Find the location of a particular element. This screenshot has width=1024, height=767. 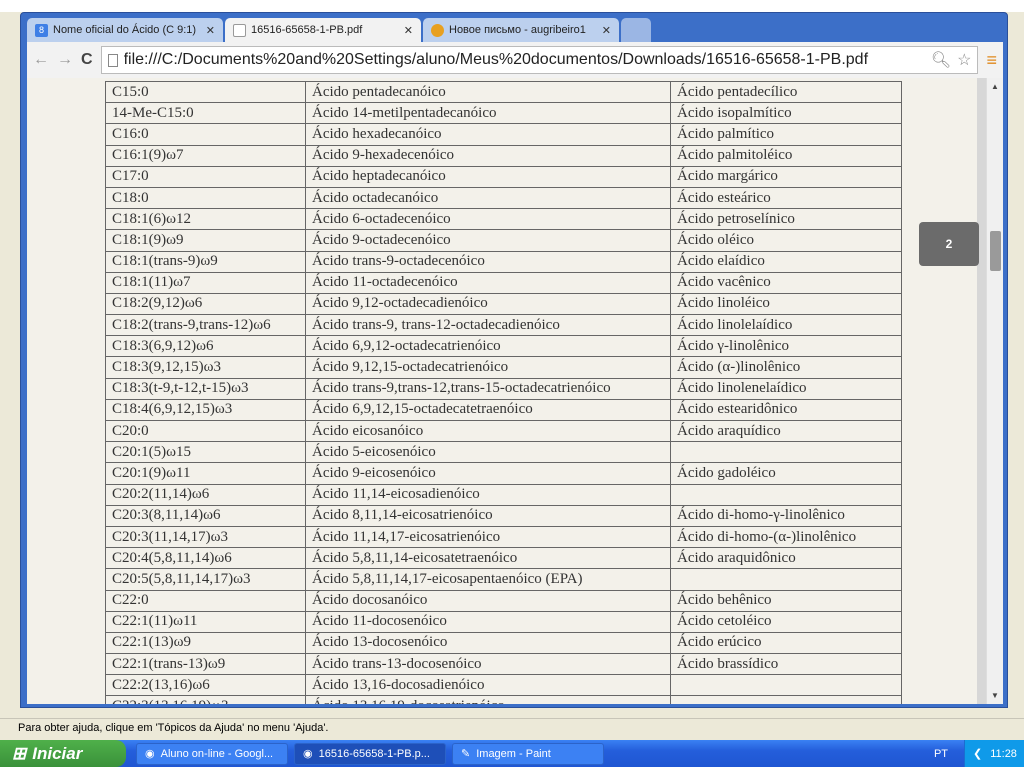

page-icon is located at coordinates (112, 60).